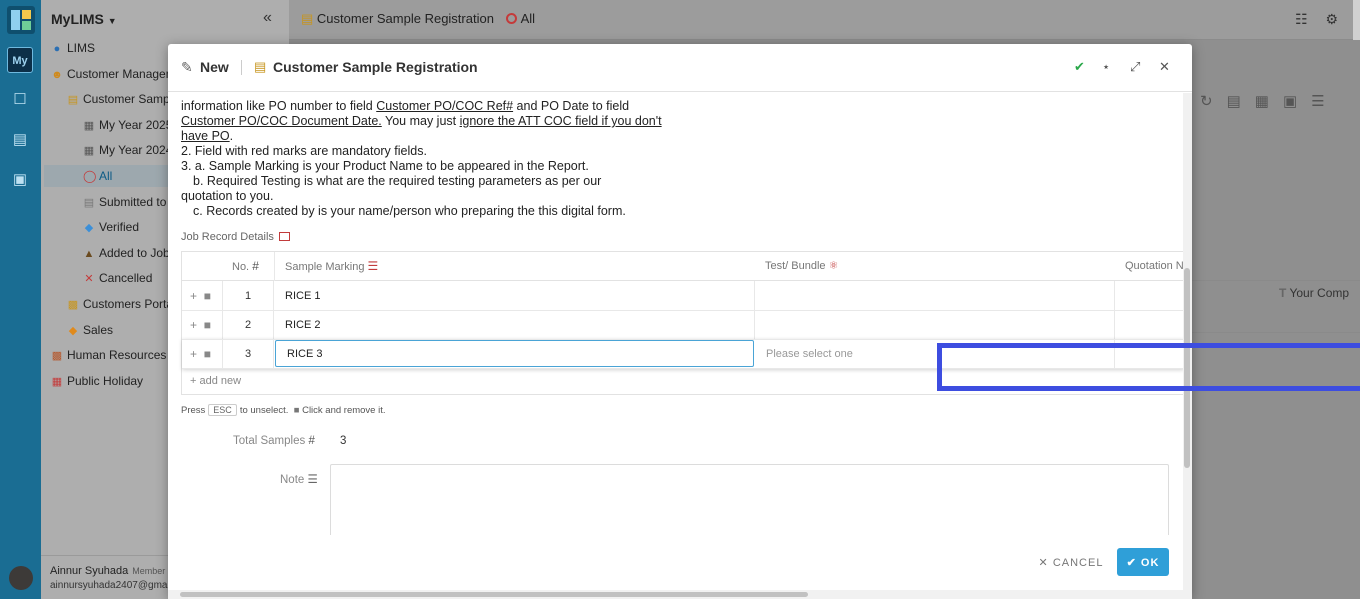 The image size is (1360, 599). What do you see at coordinates (1241, 101) in the screenshot?
I see `export-icon: ▤` at bounding box center [1241, 101].